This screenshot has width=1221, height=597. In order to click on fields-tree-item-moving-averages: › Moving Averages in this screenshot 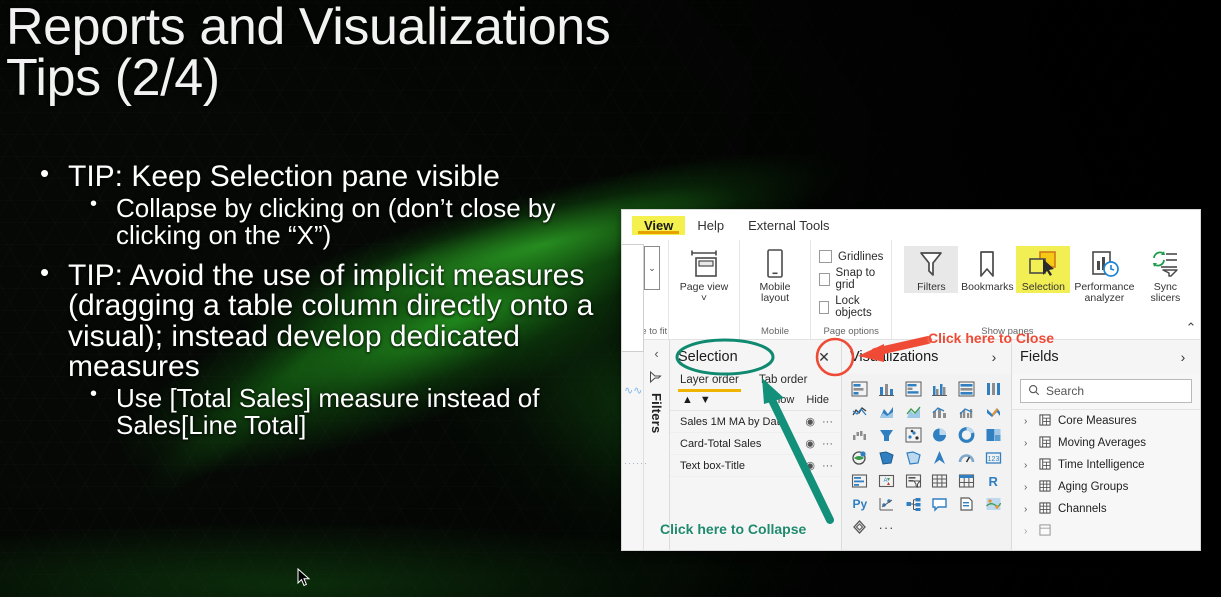, I will do `click(1106, 443)`.